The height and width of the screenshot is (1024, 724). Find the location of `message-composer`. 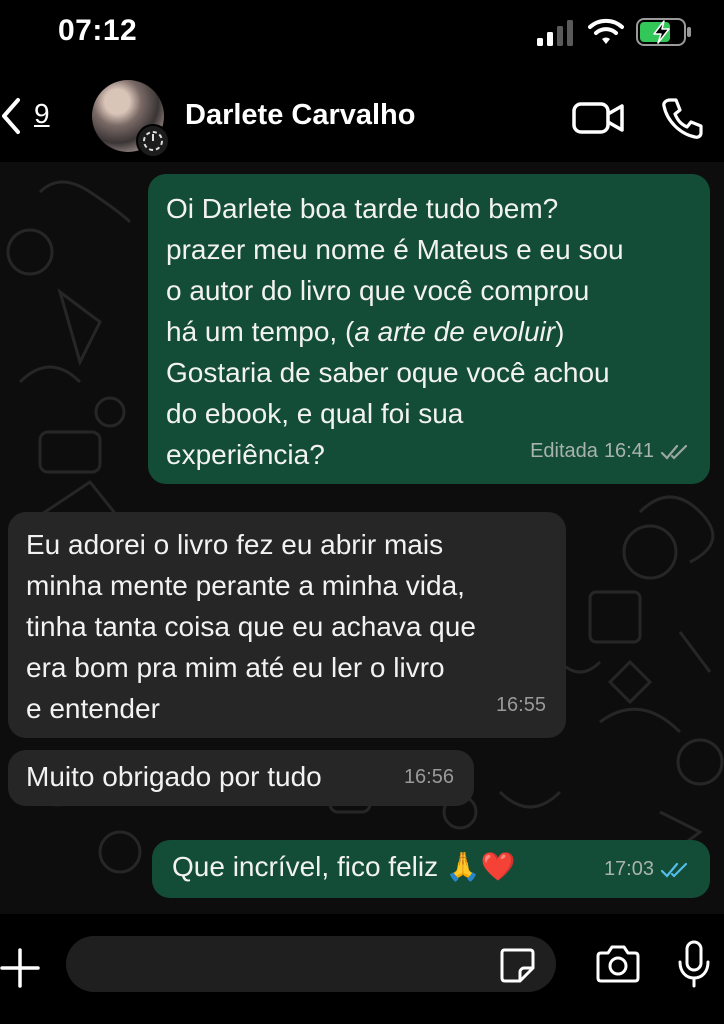

message-composer is located at coordinates (362, 969).